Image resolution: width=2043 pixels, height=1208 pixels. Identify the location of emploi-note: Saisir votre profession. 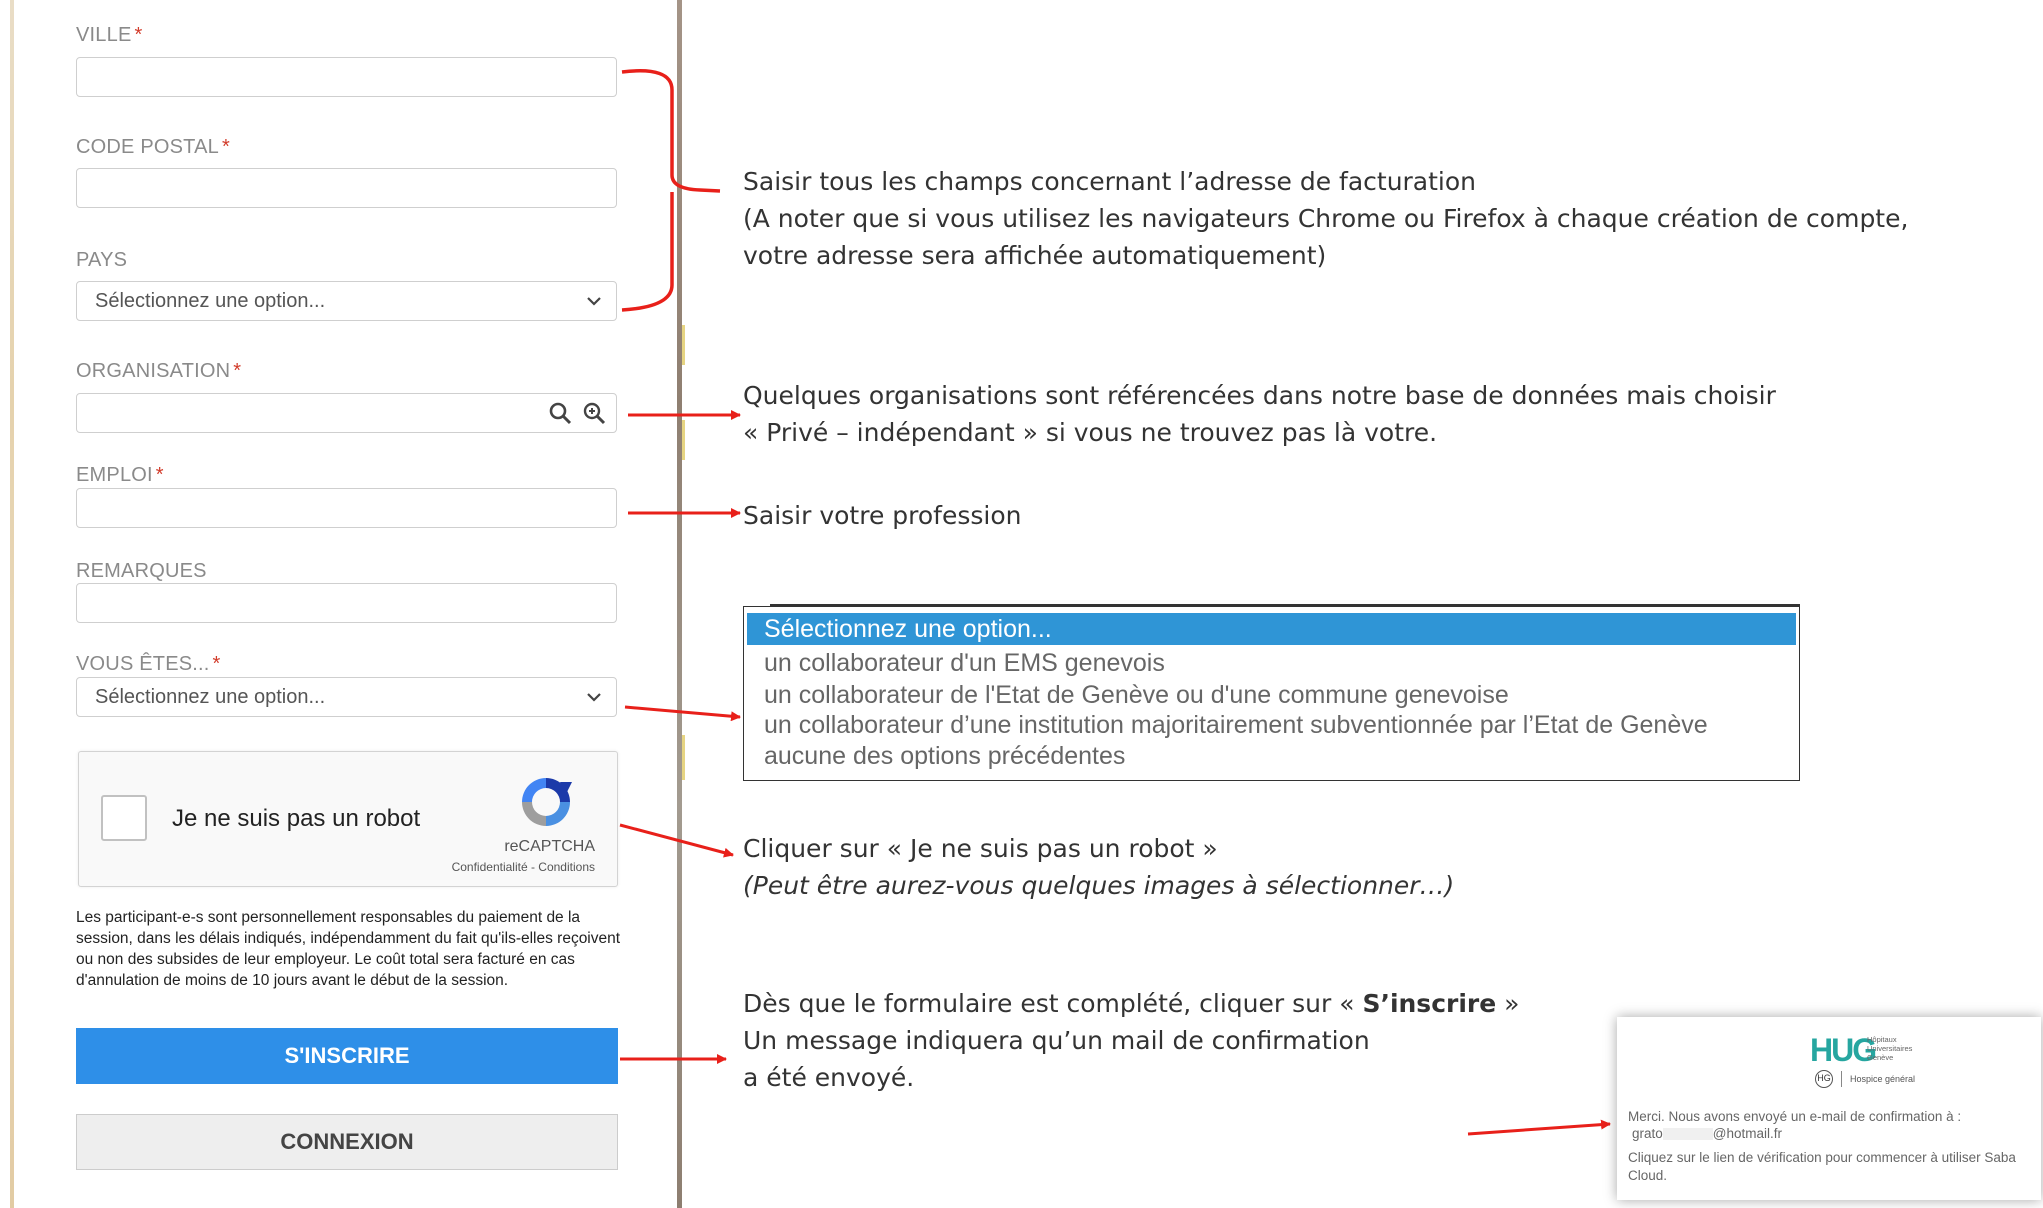
(882, 515).